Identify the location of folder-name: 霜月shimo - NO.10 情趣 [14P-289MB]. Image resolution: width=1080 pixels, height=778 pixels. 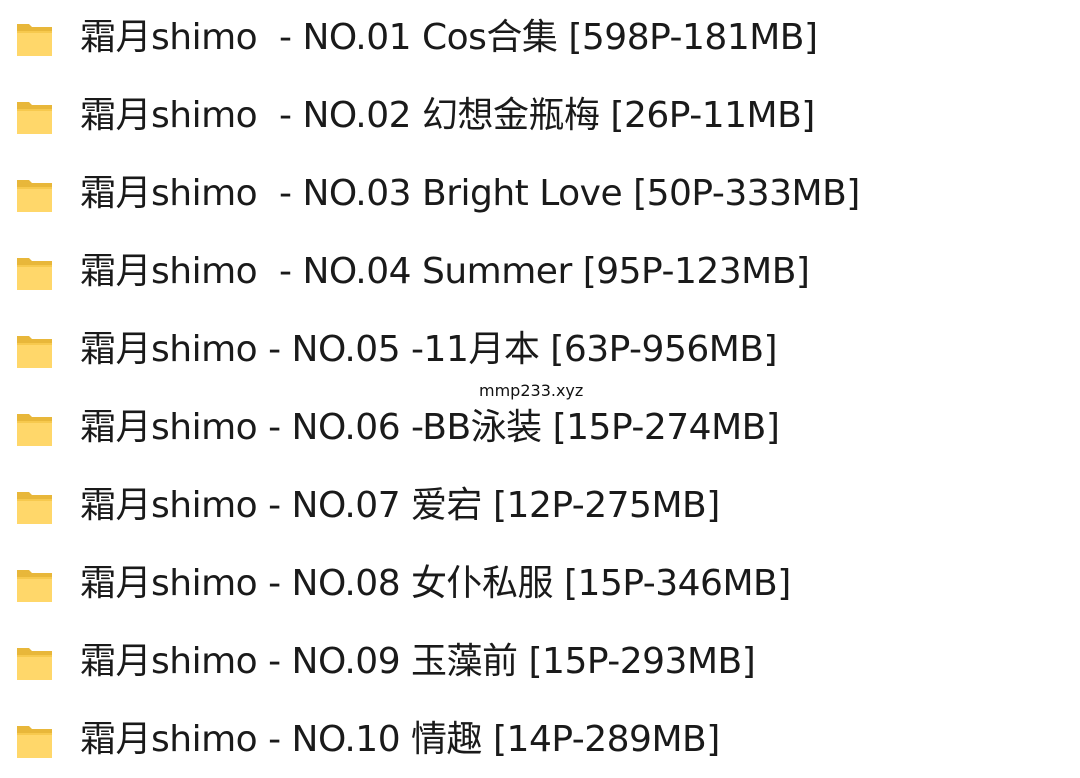
(400, 739).